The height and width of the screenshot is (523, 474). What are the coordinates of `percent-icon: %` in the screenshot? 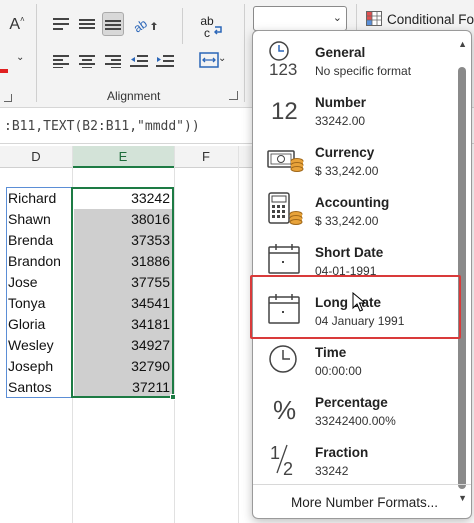 It's located at (285, 409).